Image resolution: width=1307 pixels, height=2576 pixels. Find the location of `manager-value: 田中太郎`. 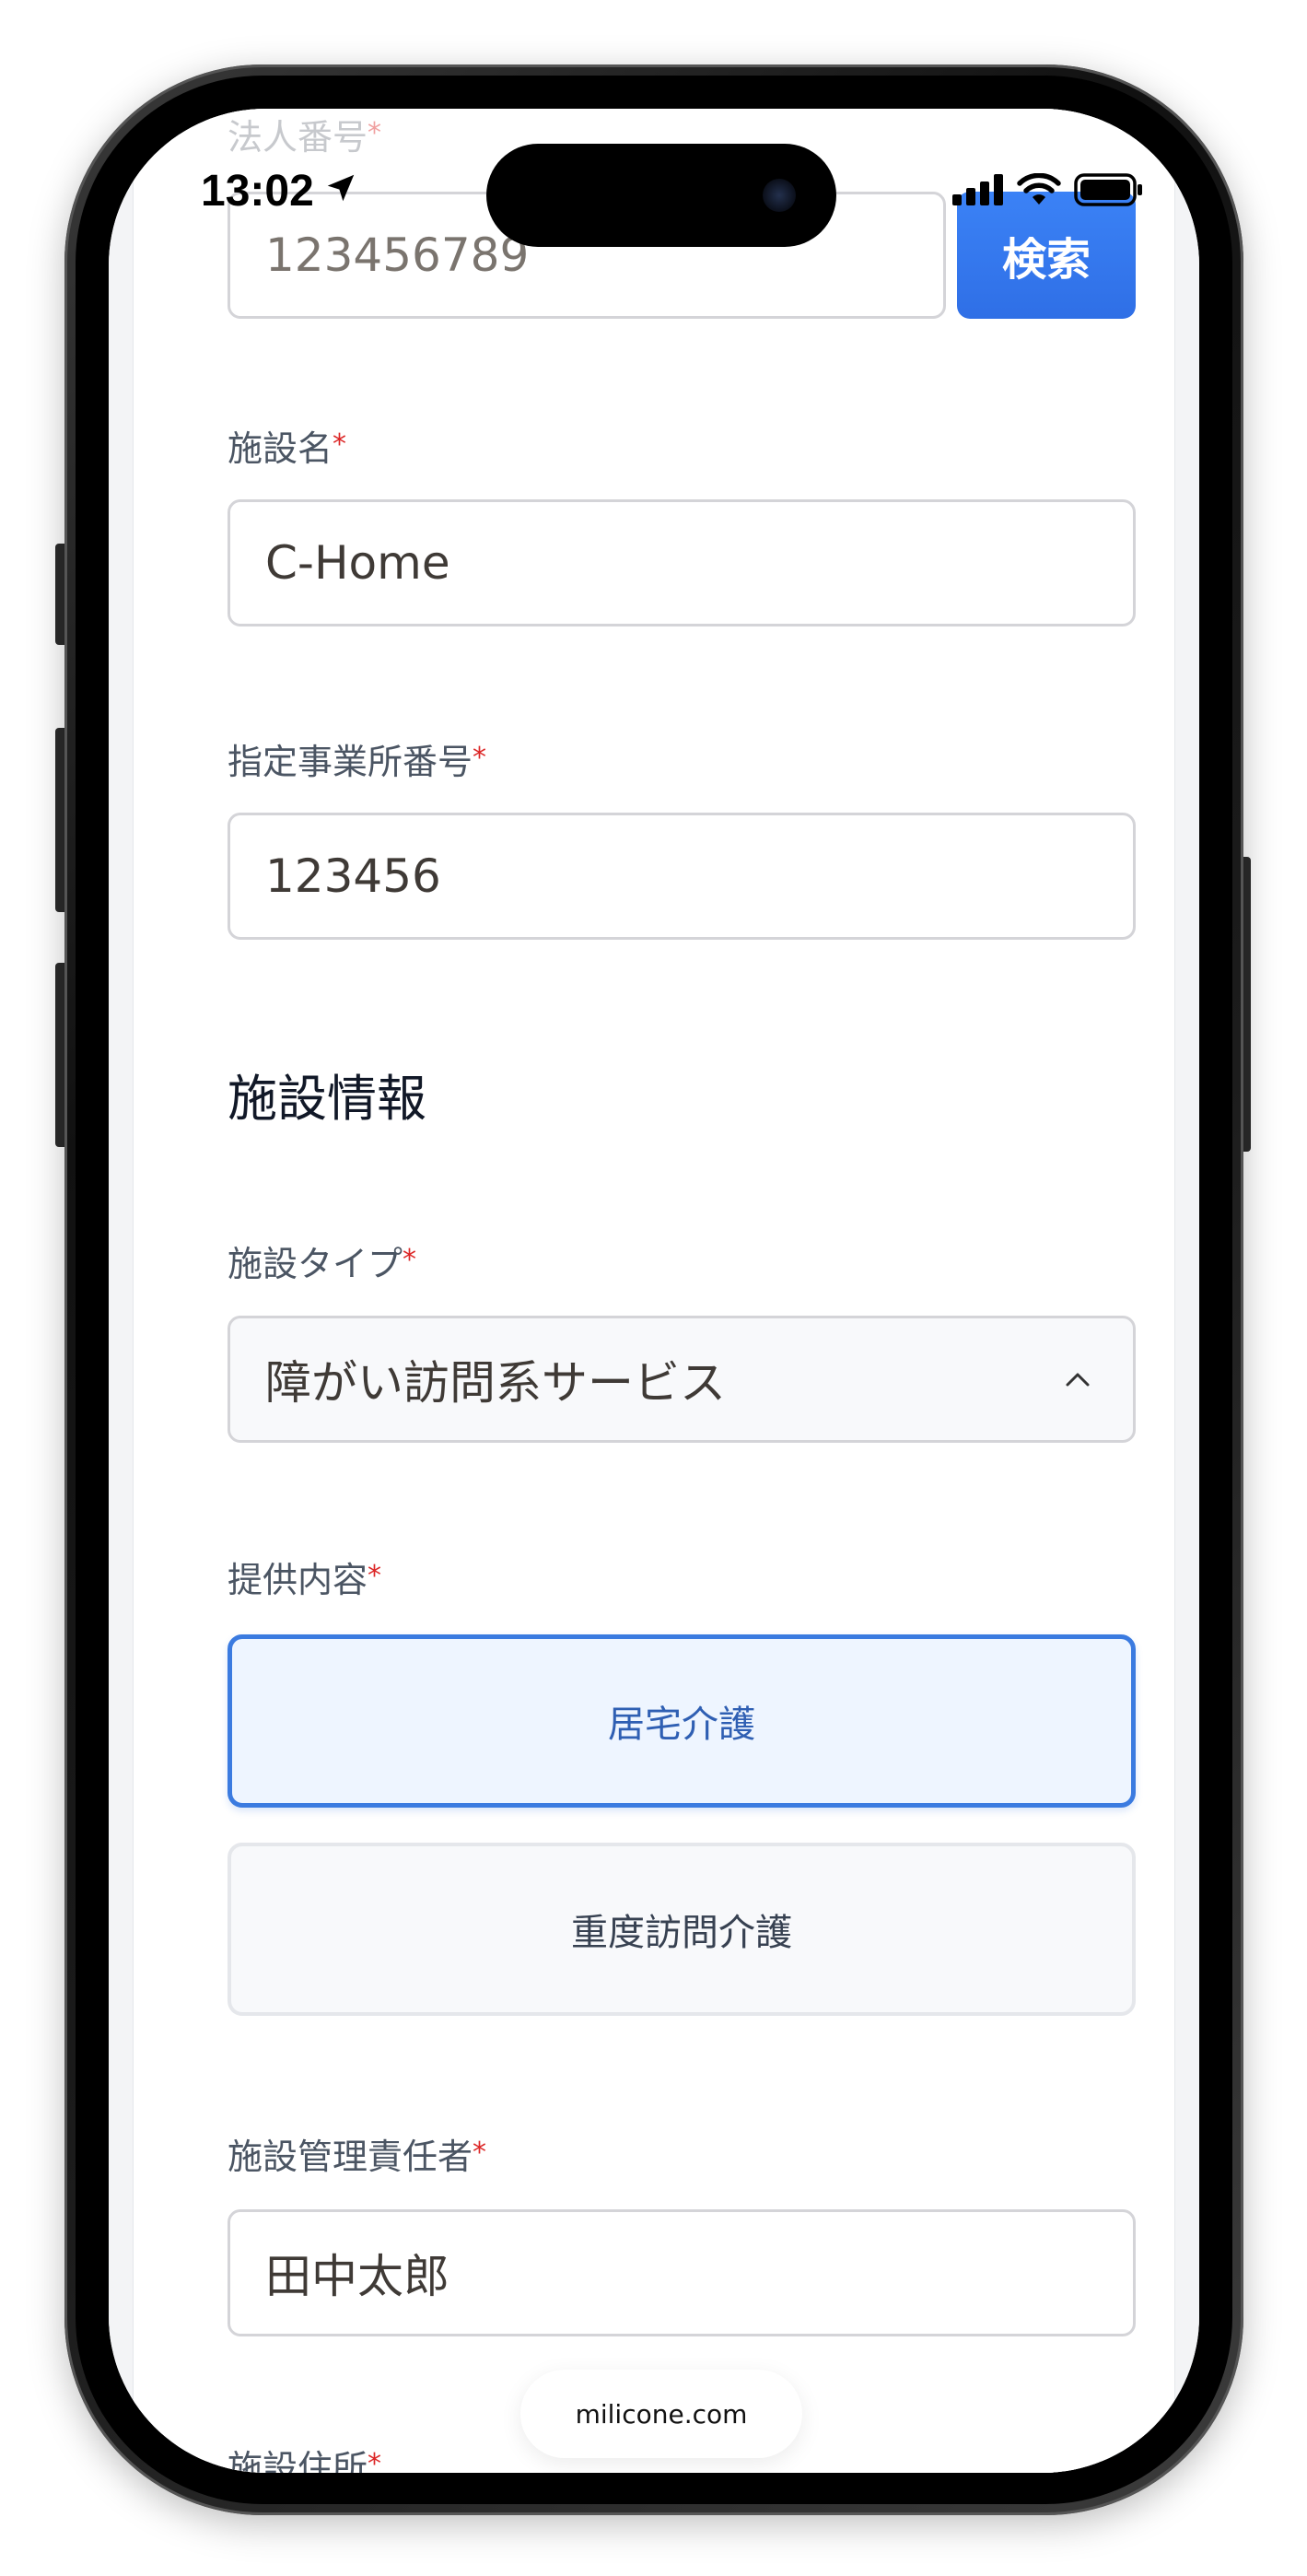

manager-value: 田中太郎 is located at coordinates (357, 2276).